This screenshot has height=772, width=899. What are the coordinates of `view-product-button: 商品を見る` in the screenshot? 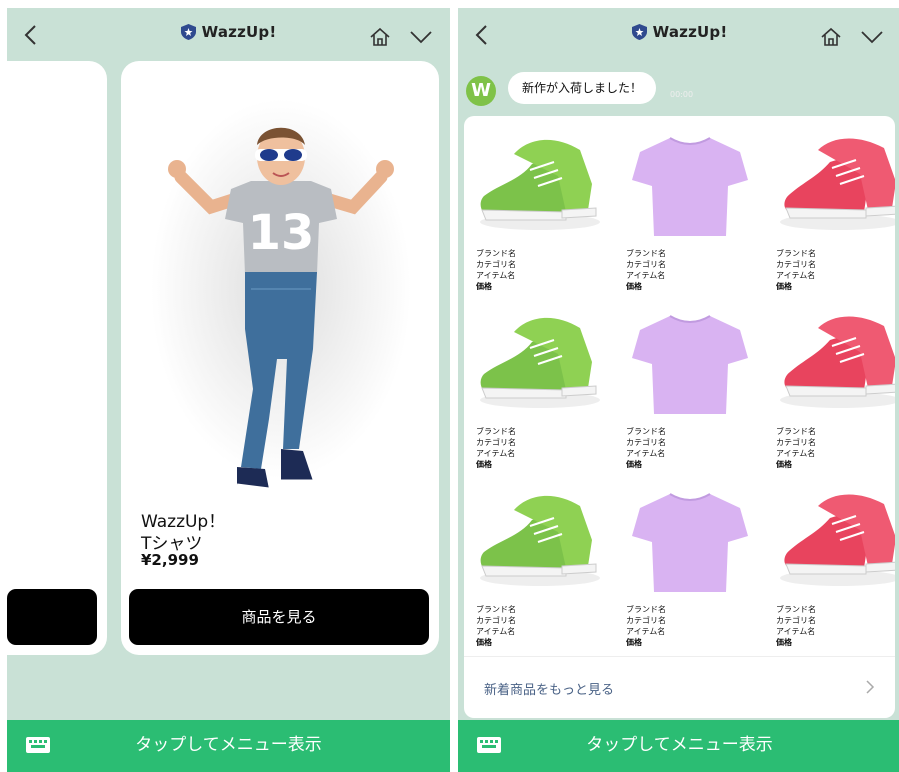 It's located at (279, 617).